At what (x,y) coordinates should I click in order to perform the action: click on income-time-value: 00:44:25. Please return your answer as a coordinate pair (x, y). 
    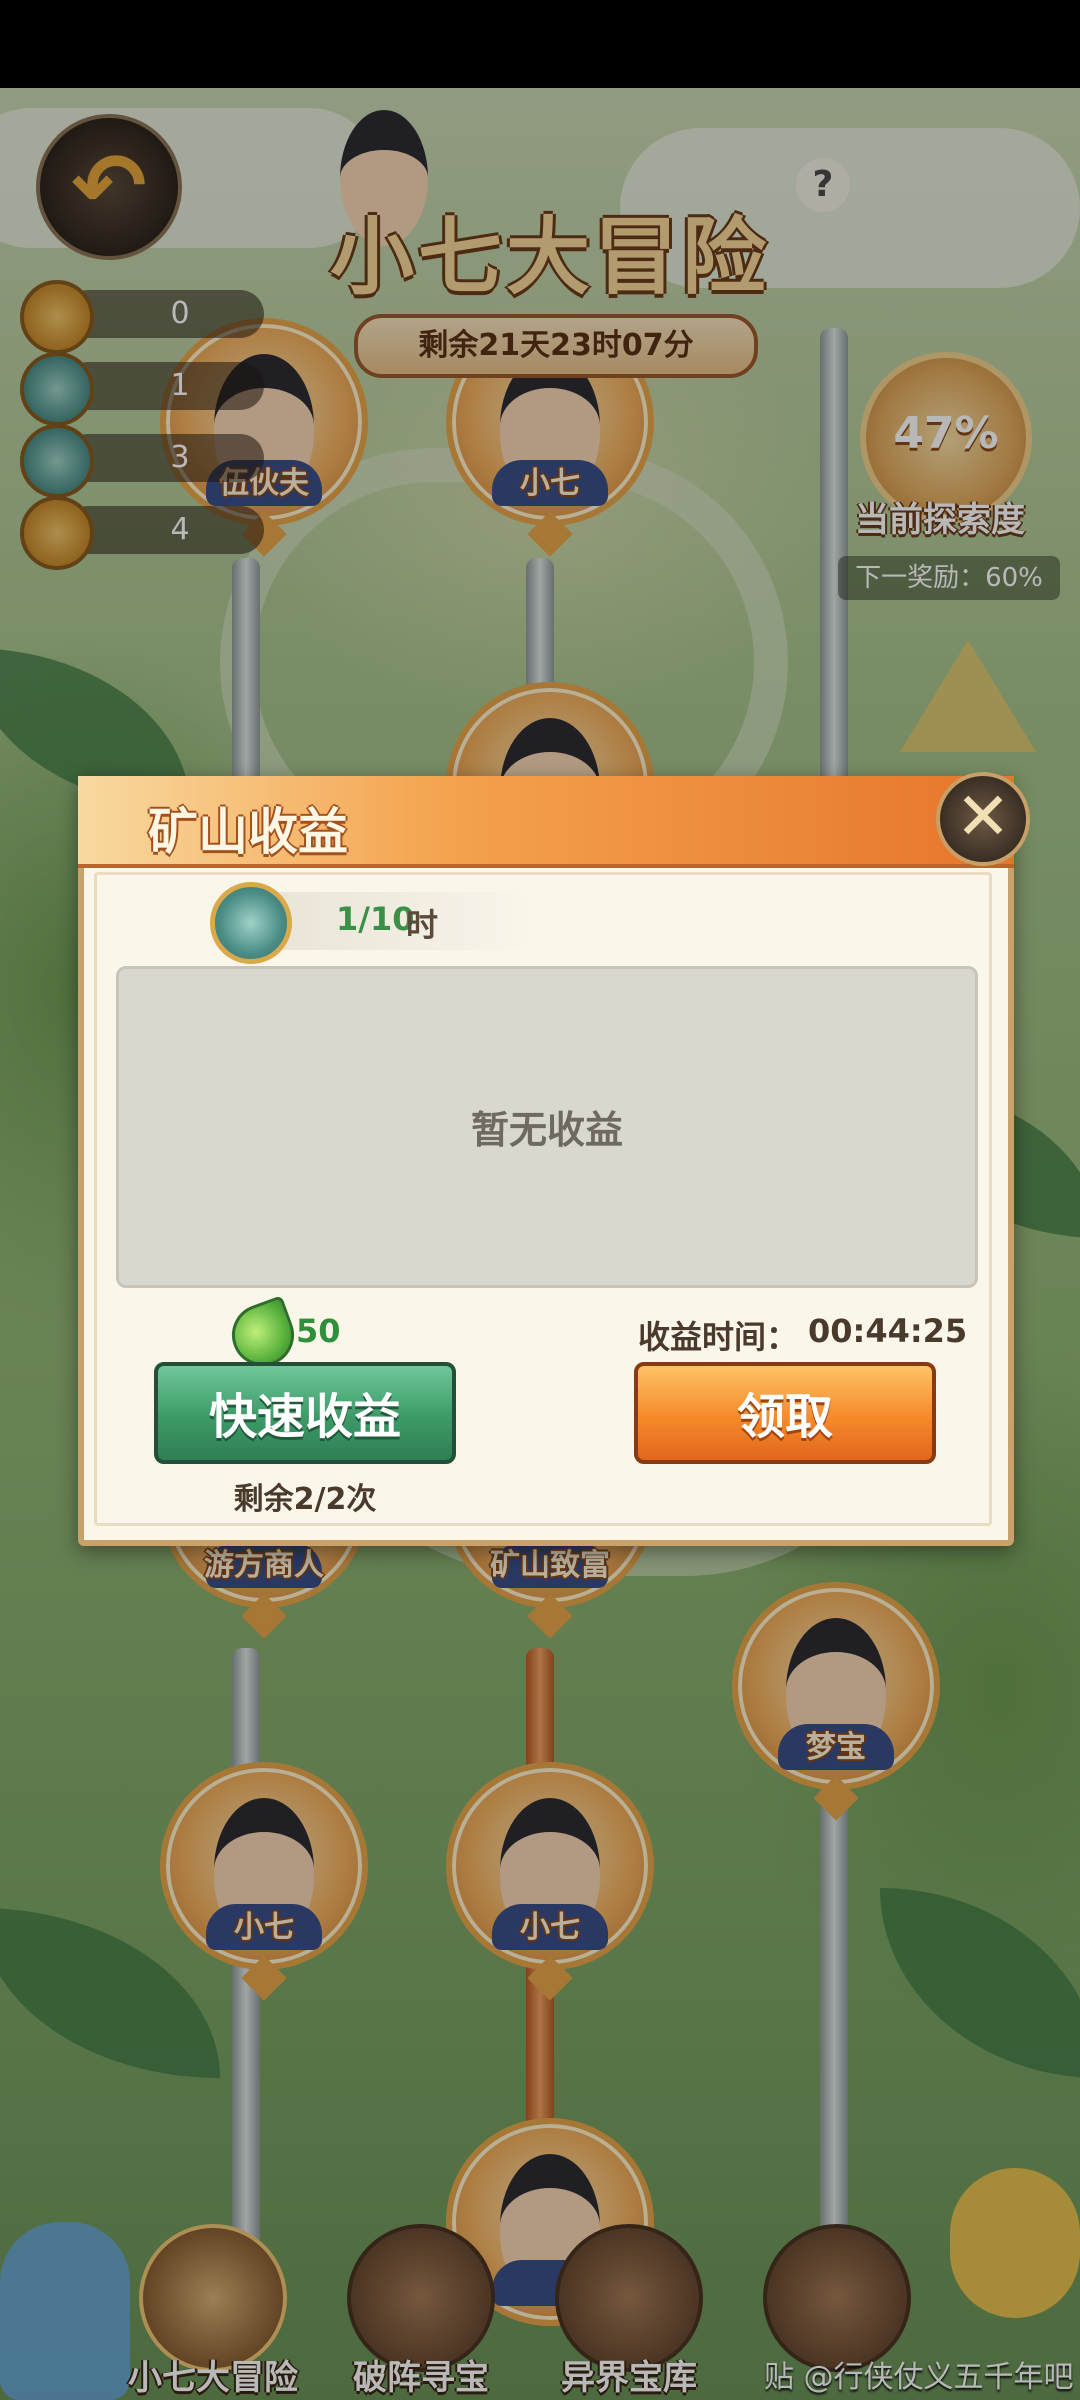
    Looking at the image, I should click on (888, 1331).